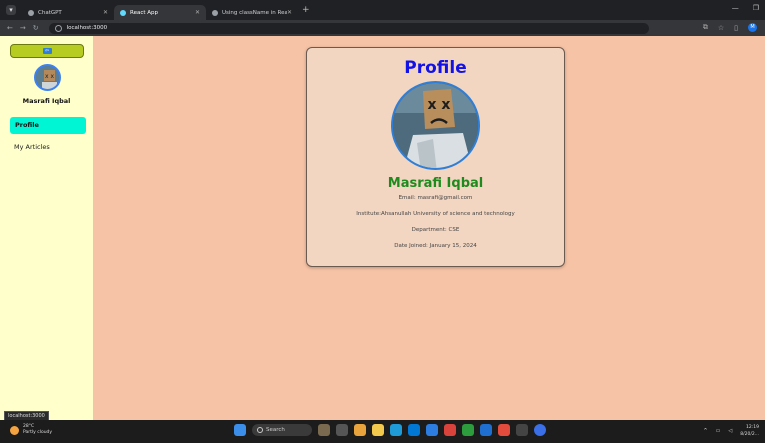 This screenshot has height=443, width=765. Describe the element at coordinates (46, 228) in the screenshot. I see `sidebar: ⇦ x x Masrafi Iqbal Profile My Articles` at that location.